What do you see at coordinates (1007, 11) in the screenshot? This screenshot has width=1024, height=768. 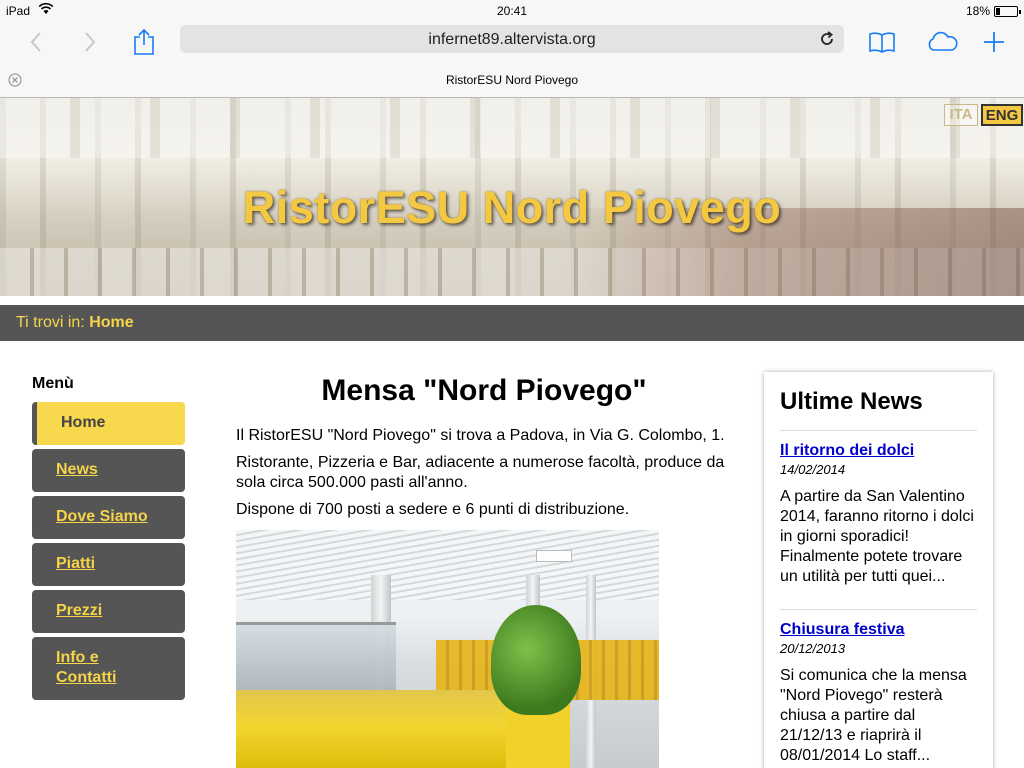 I see `battery-icon` at bounding box center [1007, 11].